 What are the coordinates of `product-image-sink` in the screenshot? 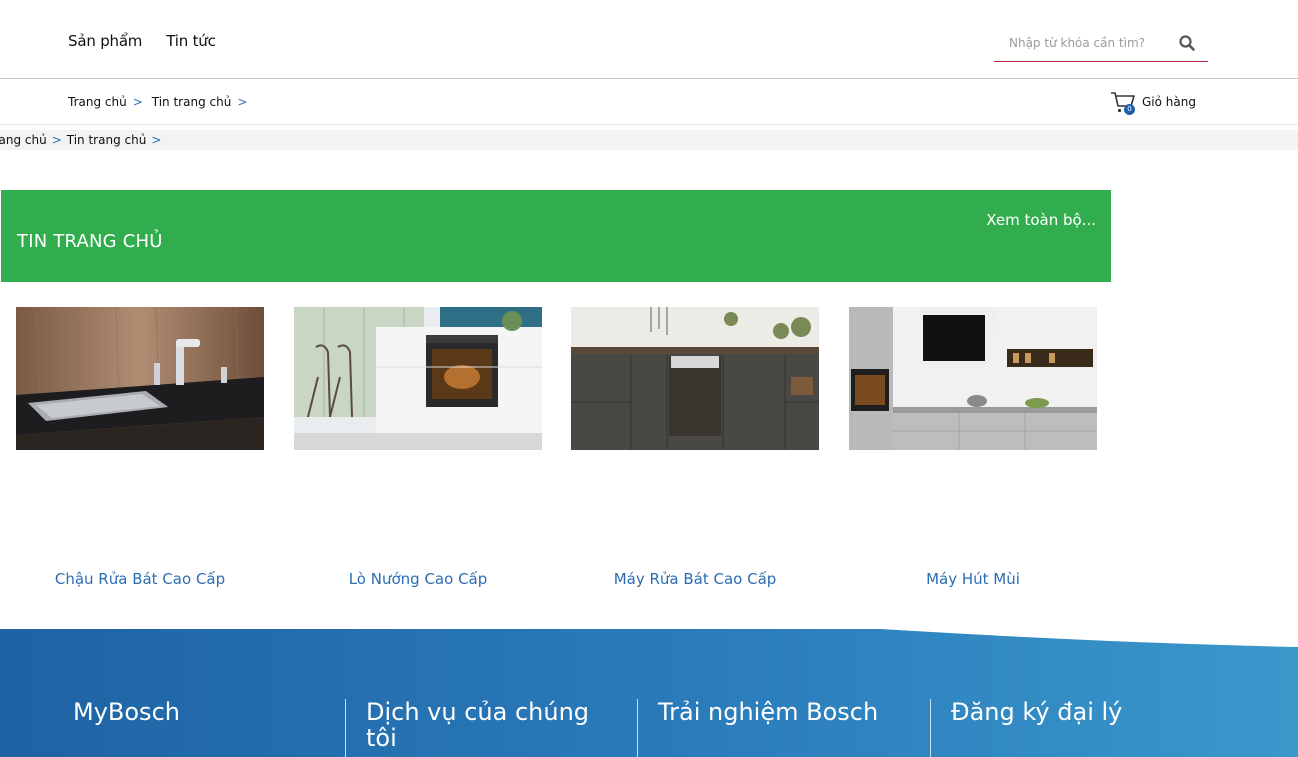 It's located at (140, 378).